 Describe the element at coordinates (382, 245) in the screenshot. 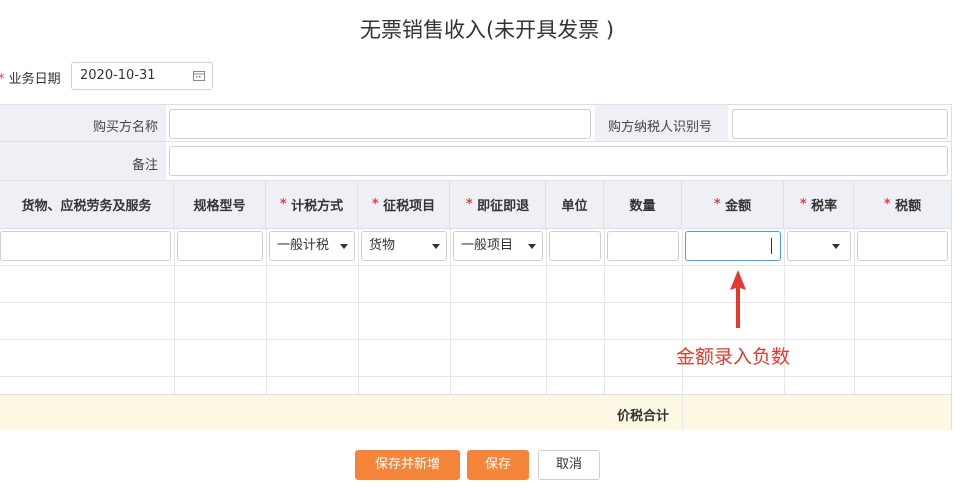

I see `tax-item-value: 货物` at that location.